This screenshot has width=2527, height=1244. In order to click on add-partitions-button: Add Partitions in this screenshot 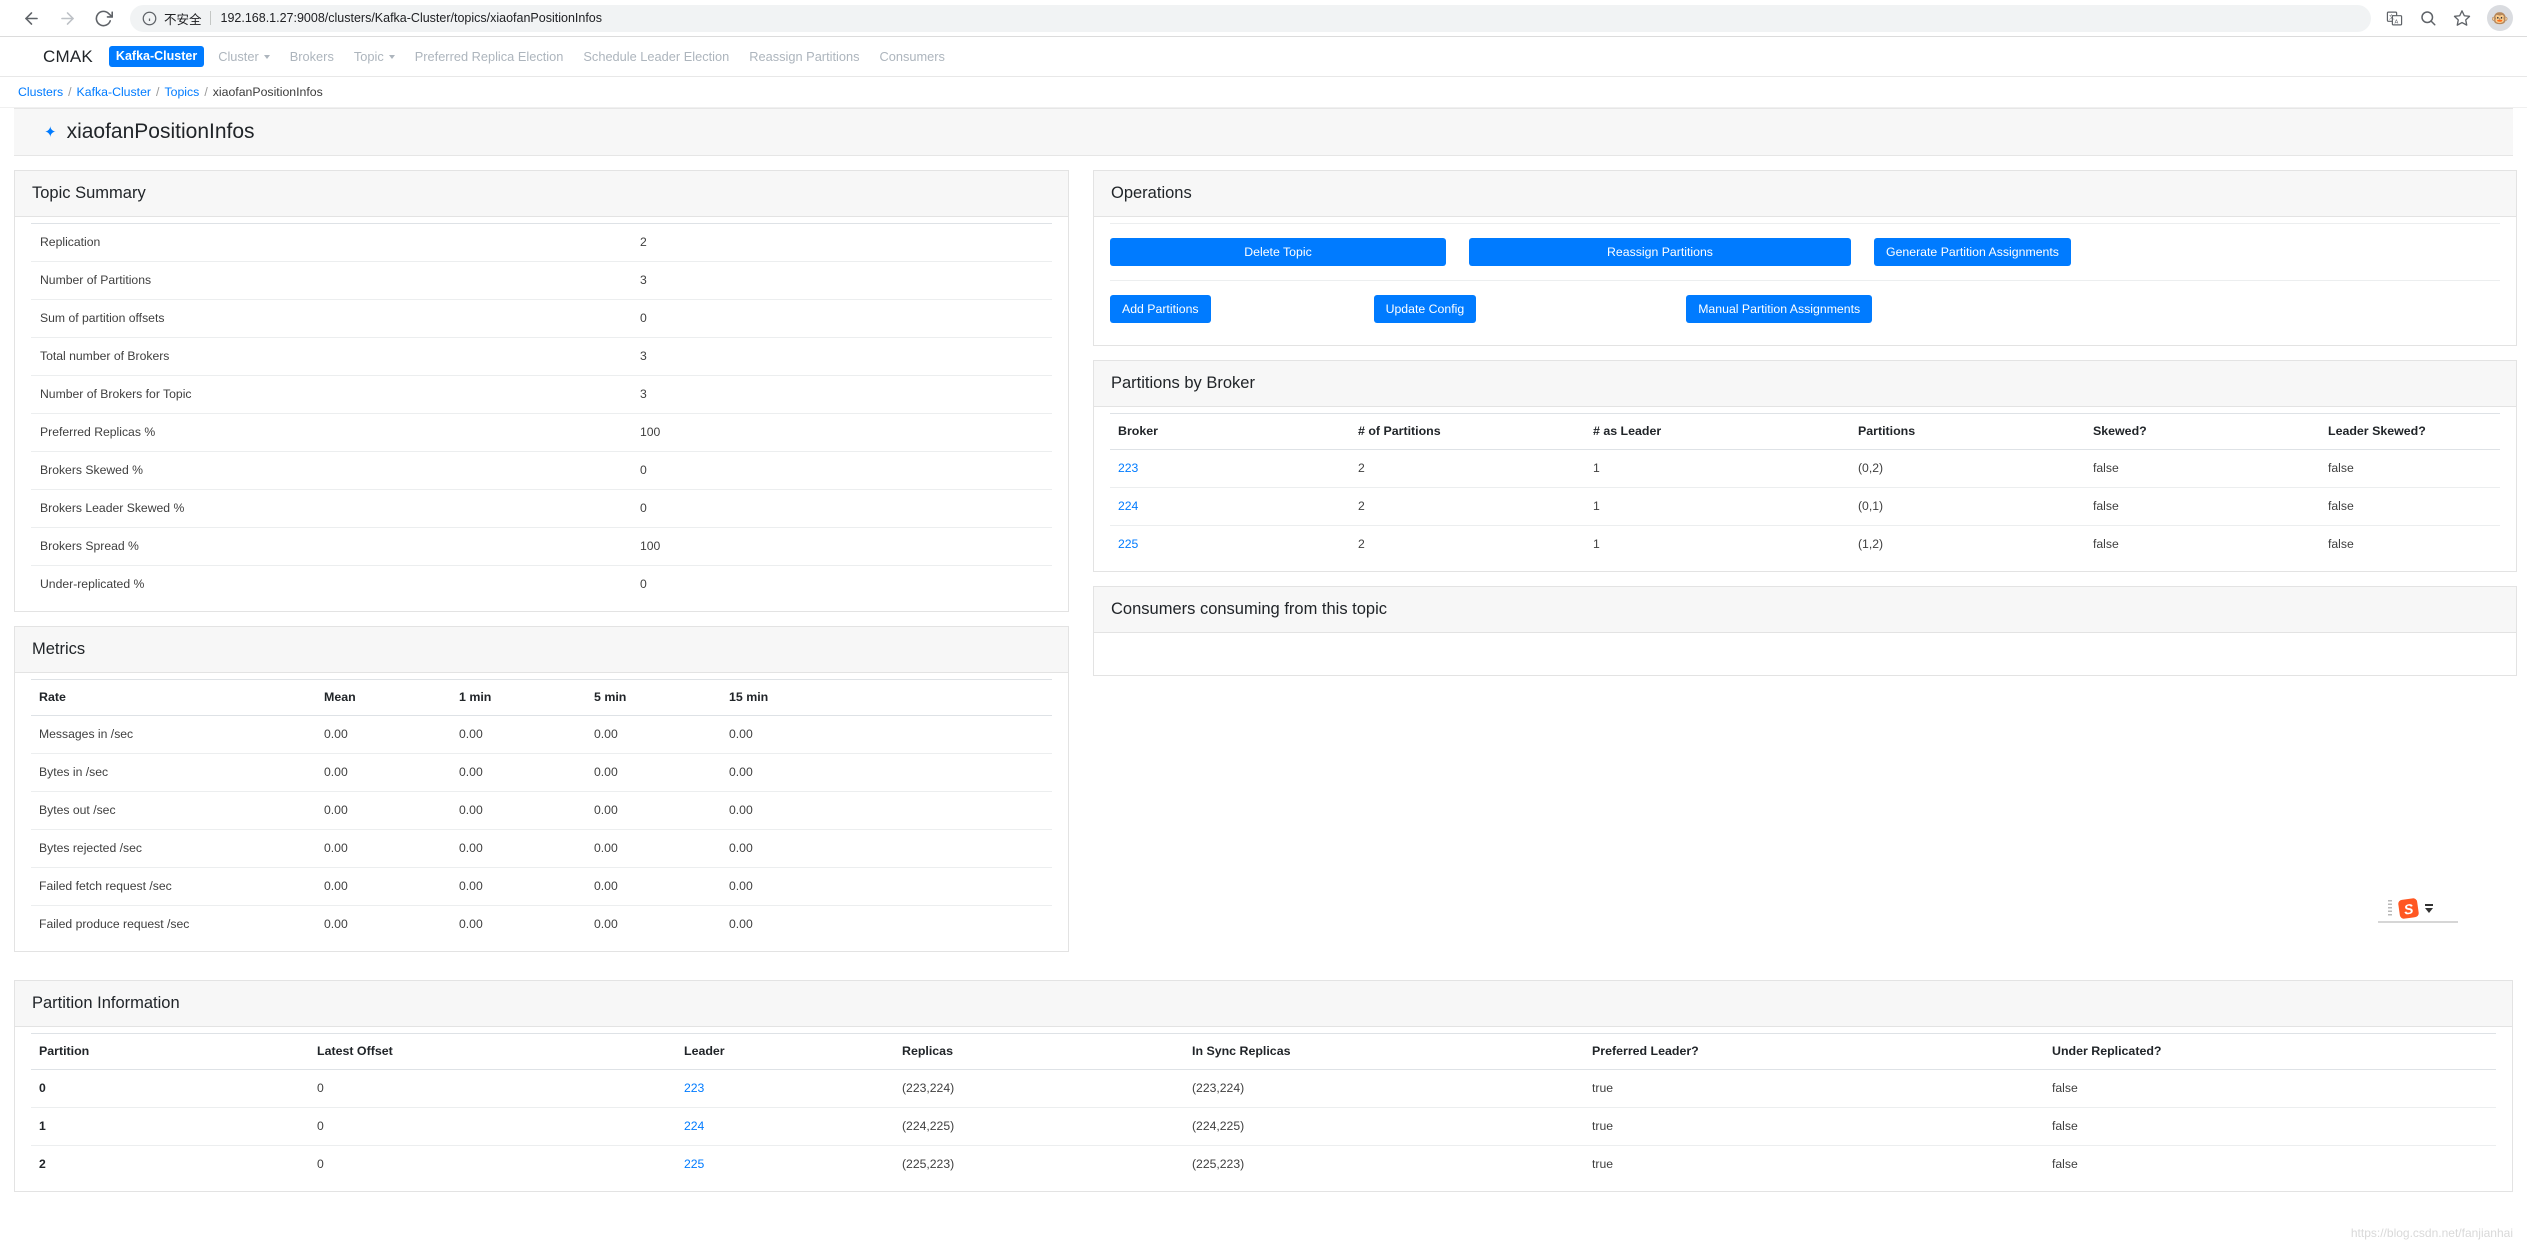, I will do `click(1160, 309)`.